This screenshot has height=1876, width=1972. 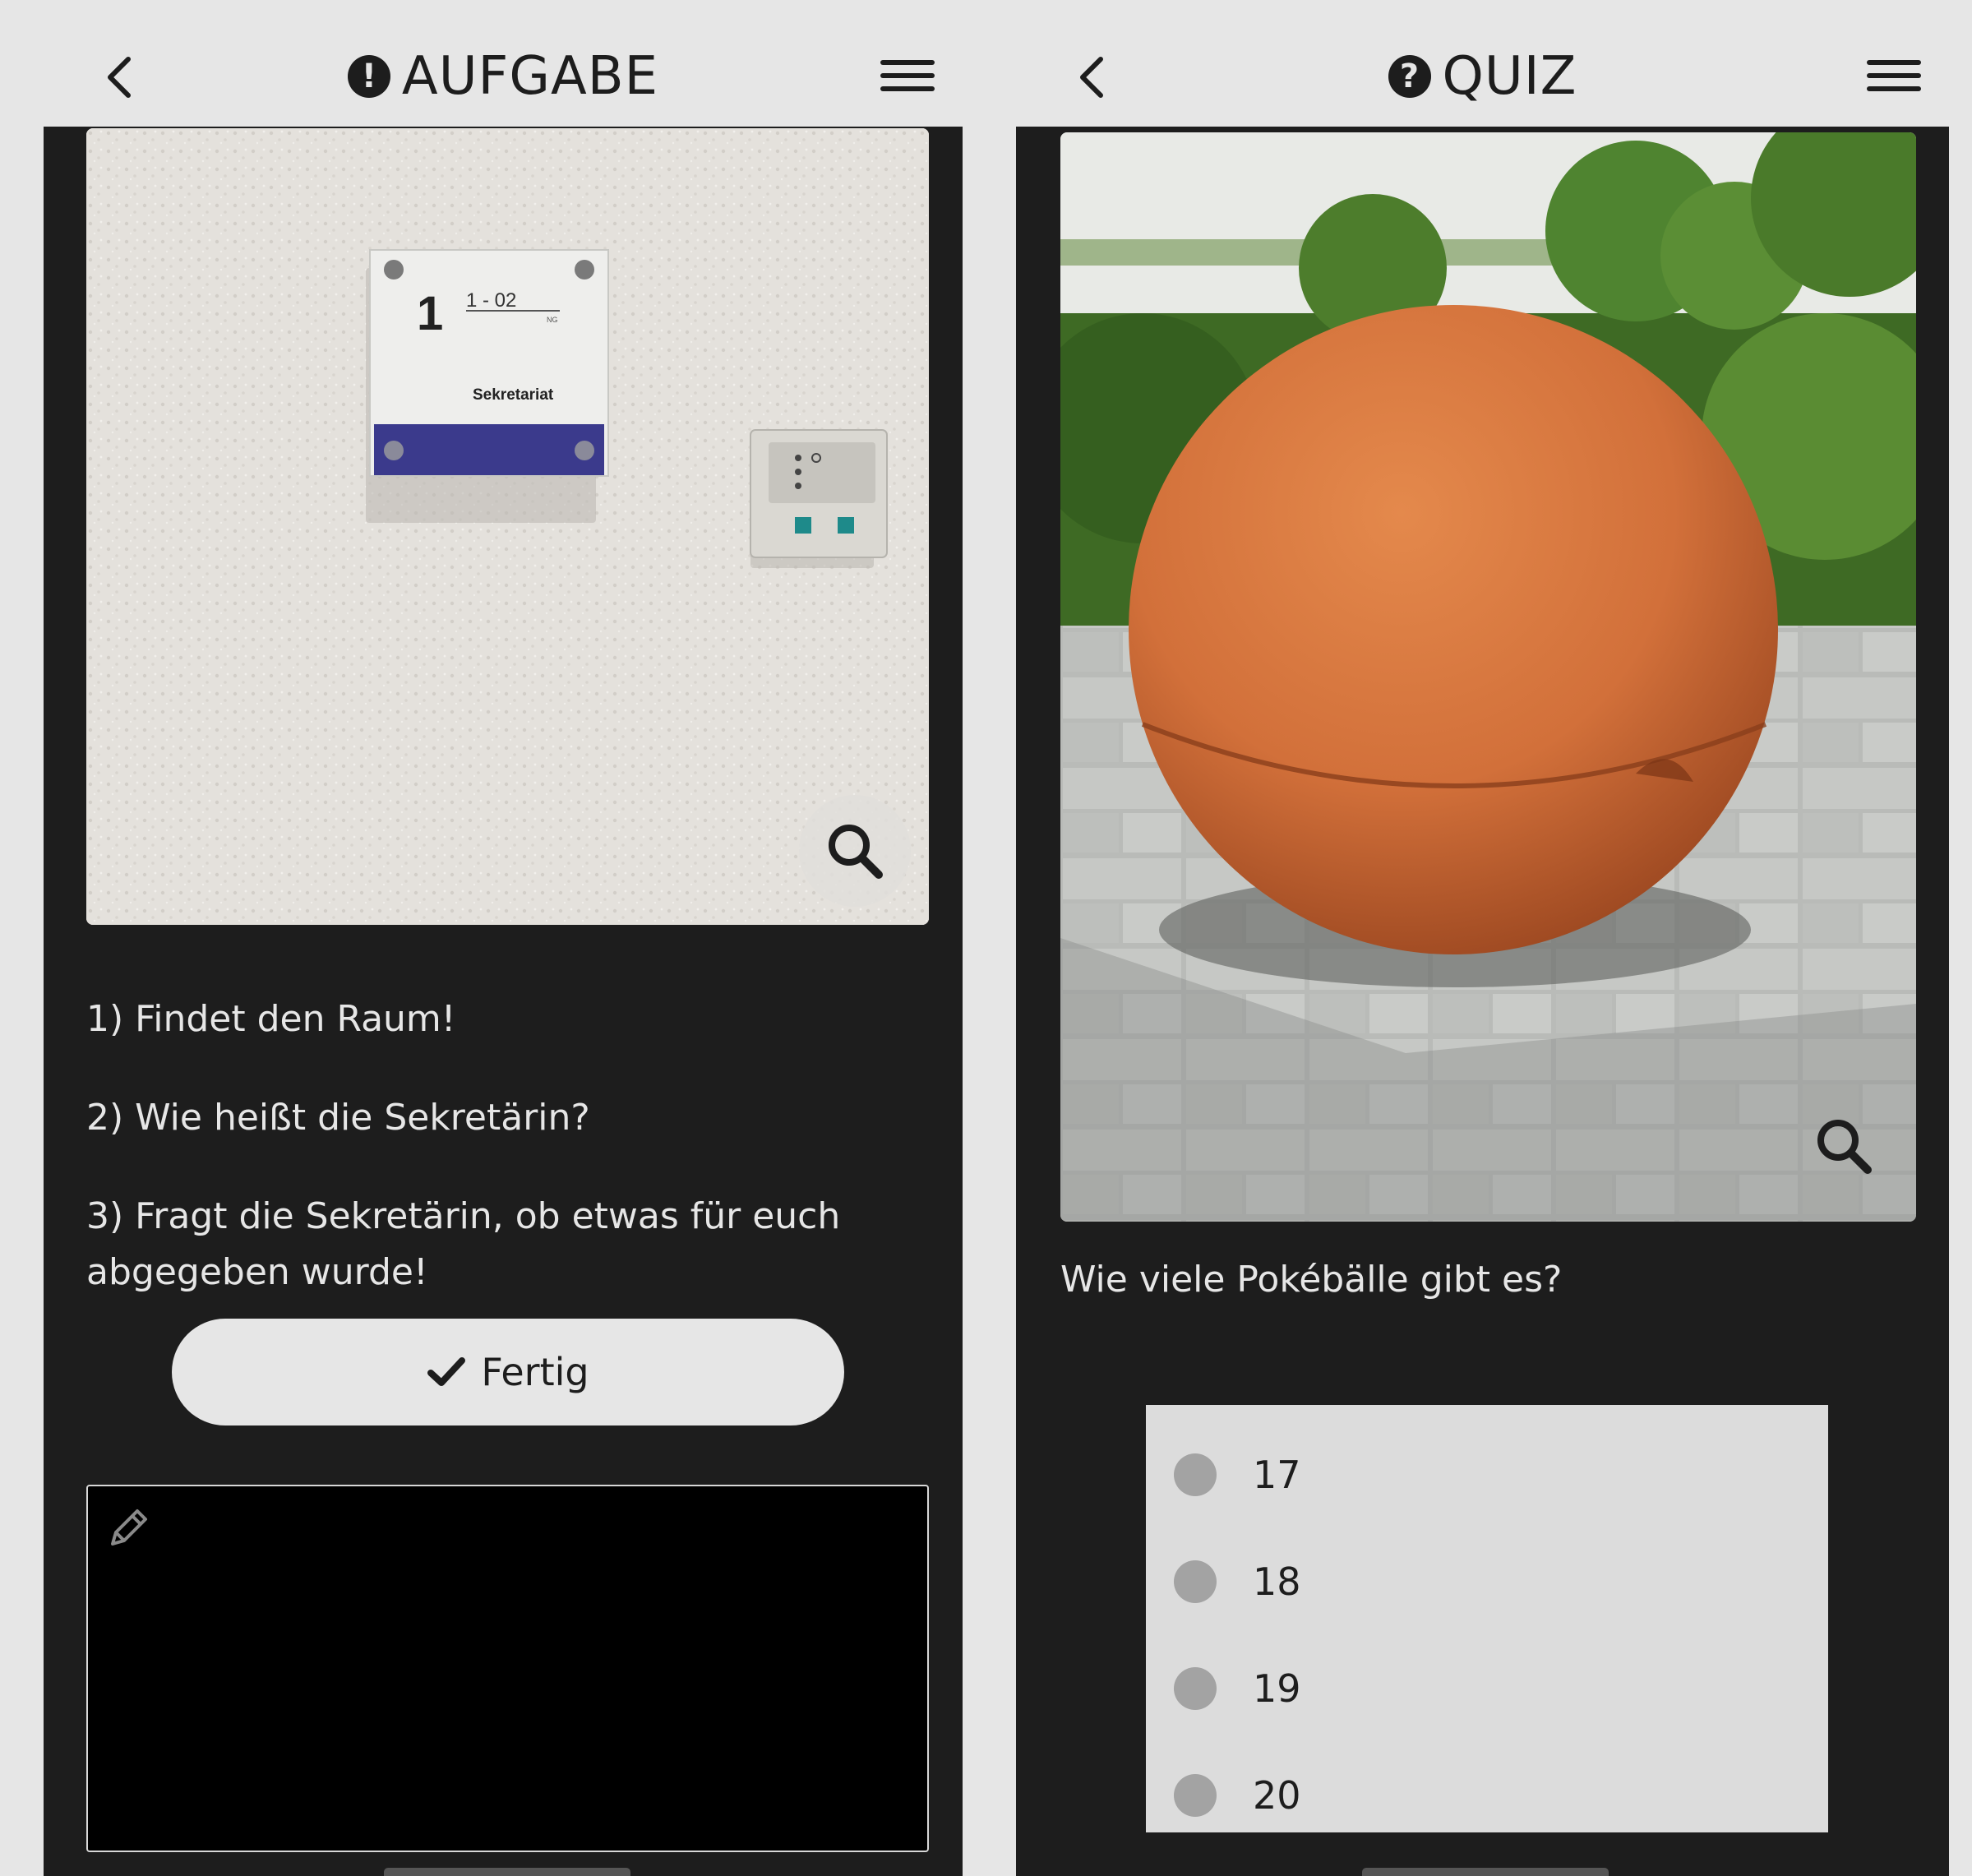 What do you see at coordinates (530, 77) in the screenshot?
I see `page-title: AUFGABE` at bounding box center [530, 77].